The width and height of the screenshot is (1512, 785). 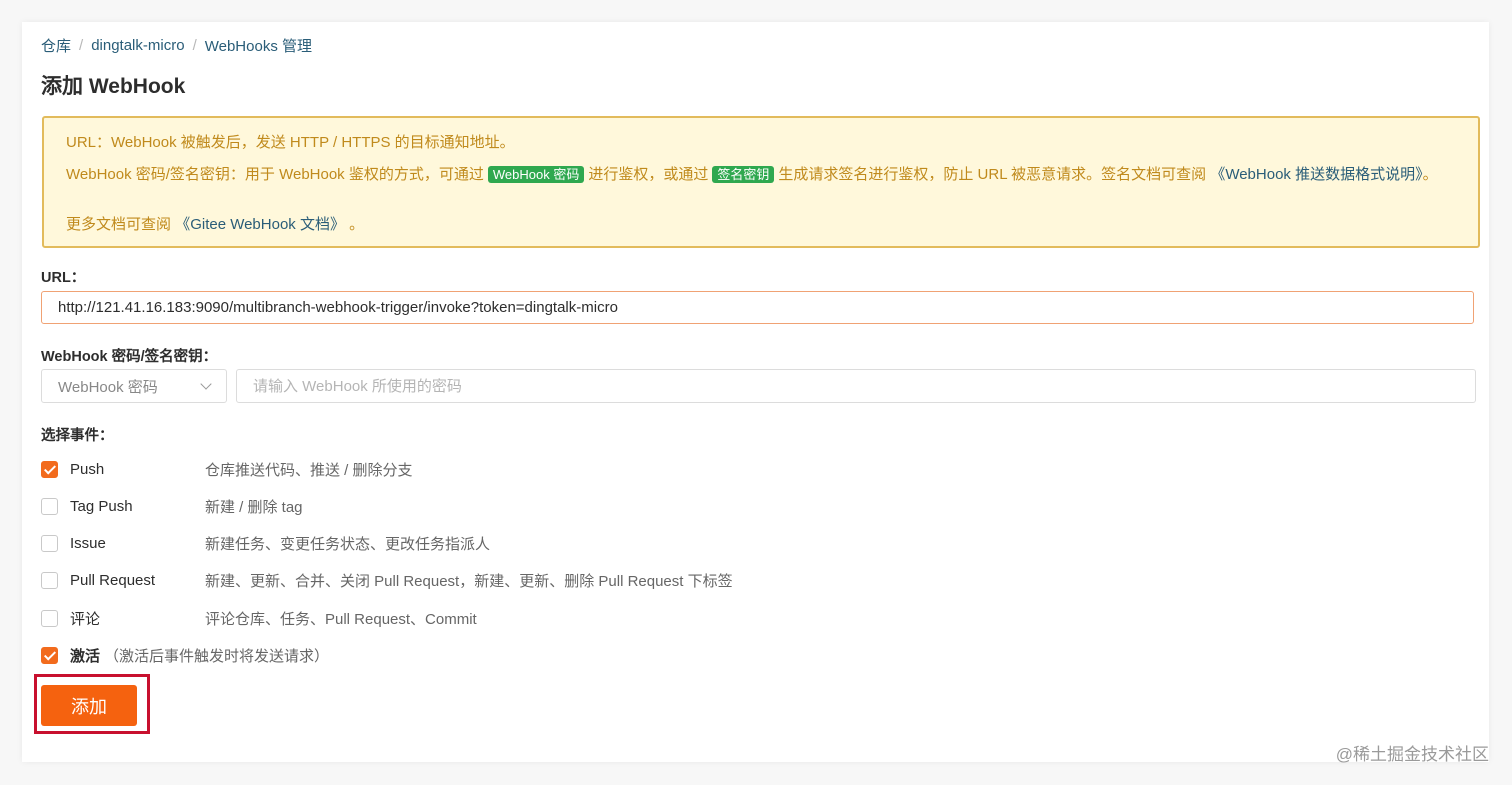 What do you see at coordinates (113, 86) in the screenshot?
I see `page-title: 添加 WebHook` at bounding box center [113, 86].